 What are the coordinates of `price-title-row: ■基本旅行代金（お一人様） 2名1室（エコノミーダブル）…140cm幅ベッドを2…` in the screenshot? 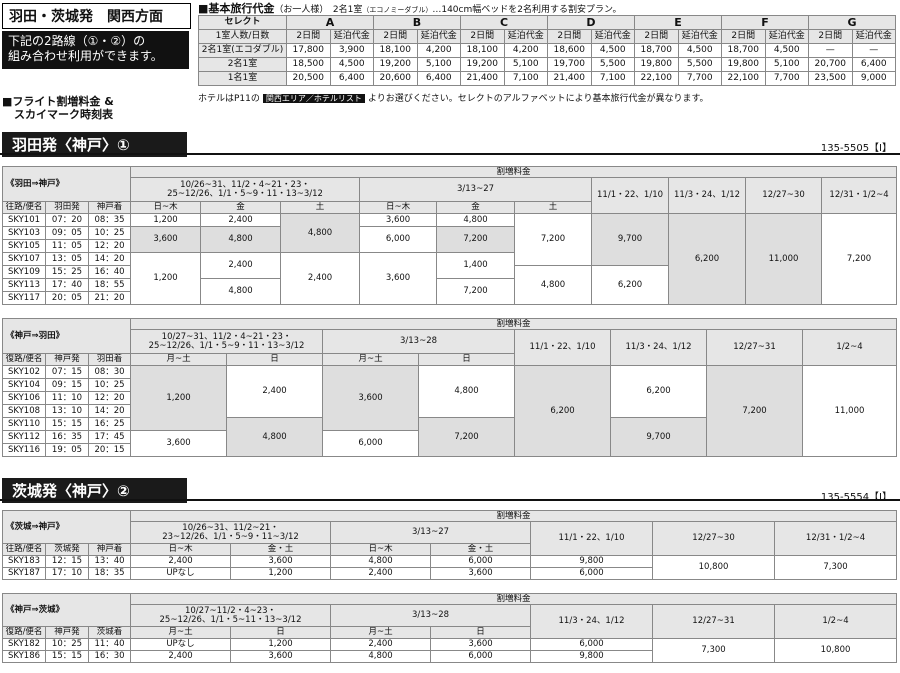 It's located at (548, 8).